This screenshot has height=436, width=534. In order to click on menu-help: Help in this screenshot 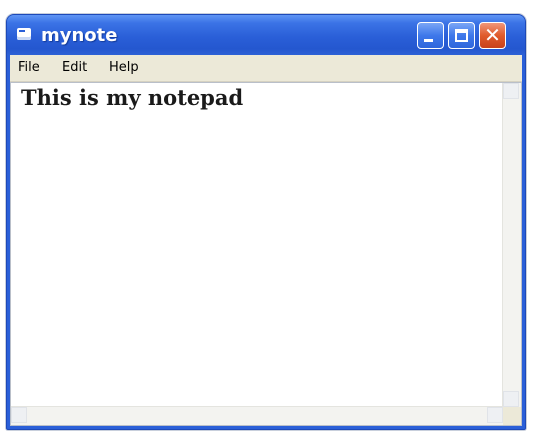, I will do `click(124, 67)`.